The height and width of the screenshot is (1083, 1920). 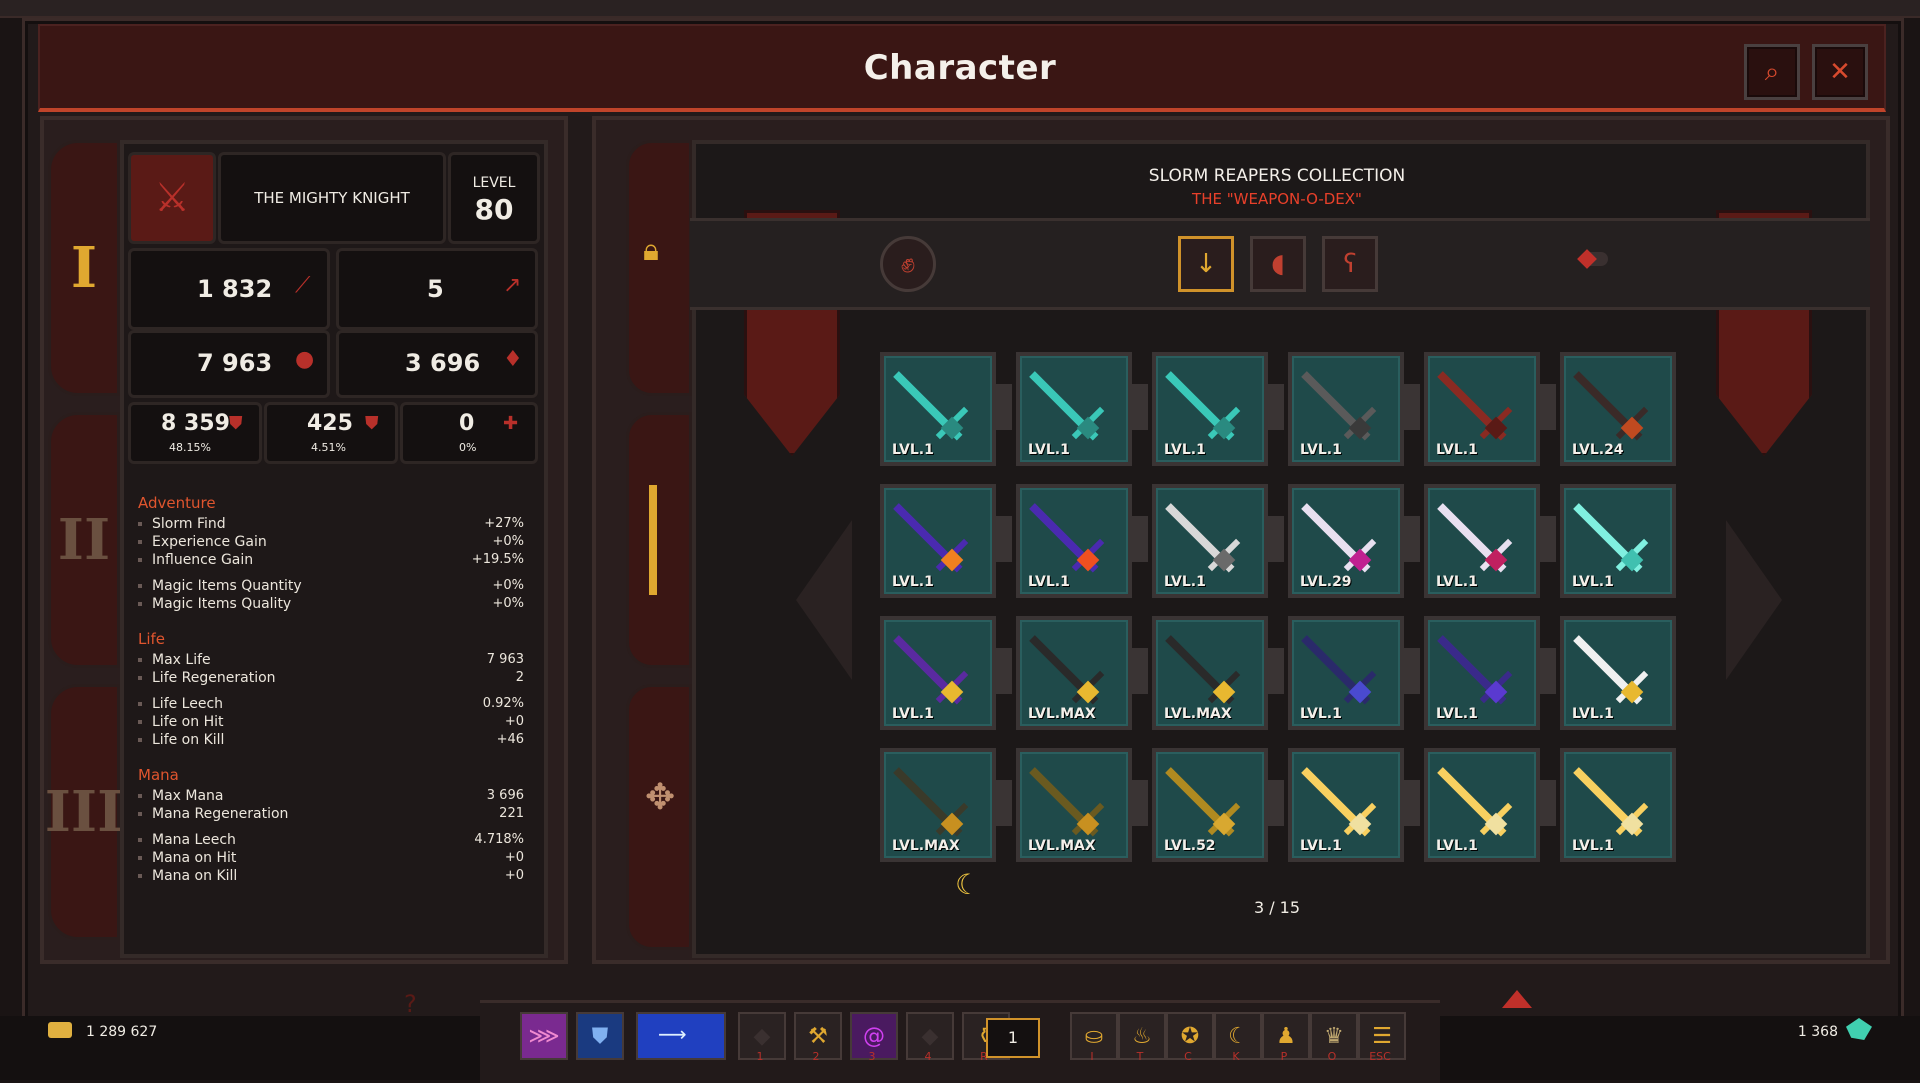 I want to click on vortex-icon: @, so click(x=874, y=1036).